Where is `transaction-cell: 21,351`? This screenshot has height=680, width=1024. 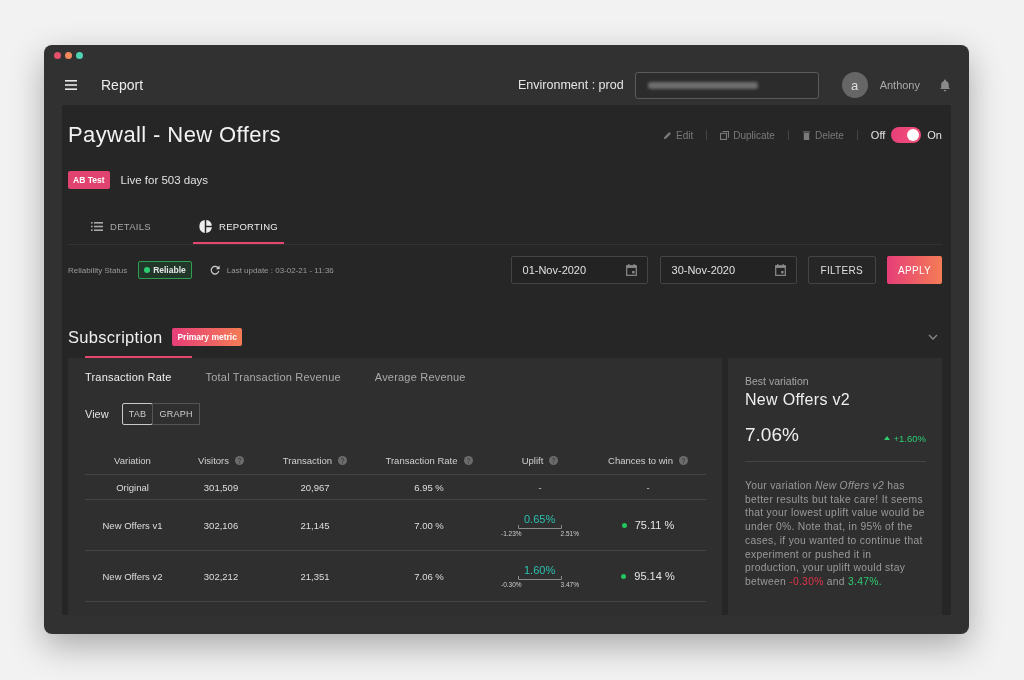
transaction-cell: 21,351 is located at coordinates (315, 576).